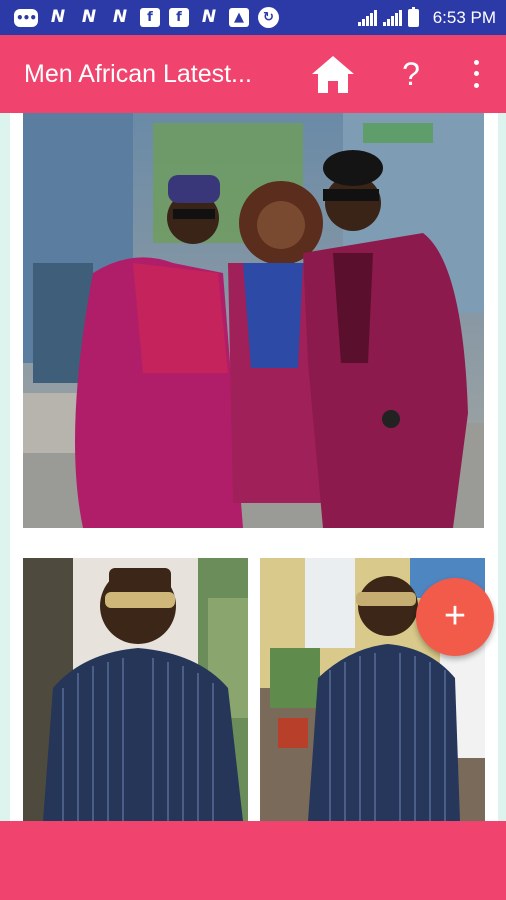 This screenshot has height=900, width=506. I want to click on chat-icon: •••, so click(26, 17).